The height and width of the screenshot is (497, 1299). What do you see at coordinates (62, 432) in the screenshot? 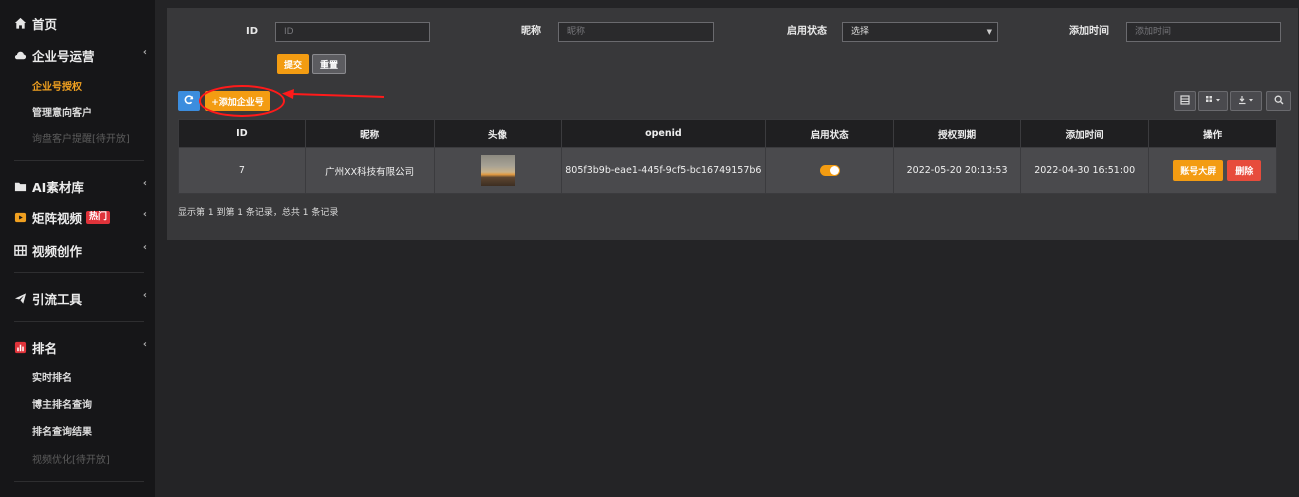
I see `sidebar-item-label: 排名查询结果` at bounding box center [62, 432].